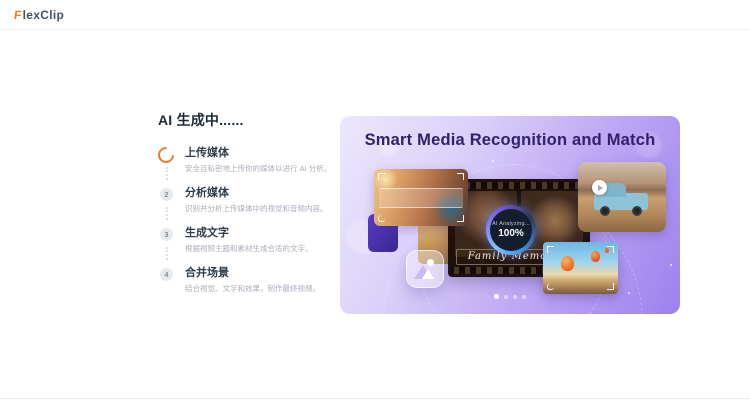 The width and height of the screenshot is (750, 401). I want to click on top-nav: FlexClip, so click(375, 15).